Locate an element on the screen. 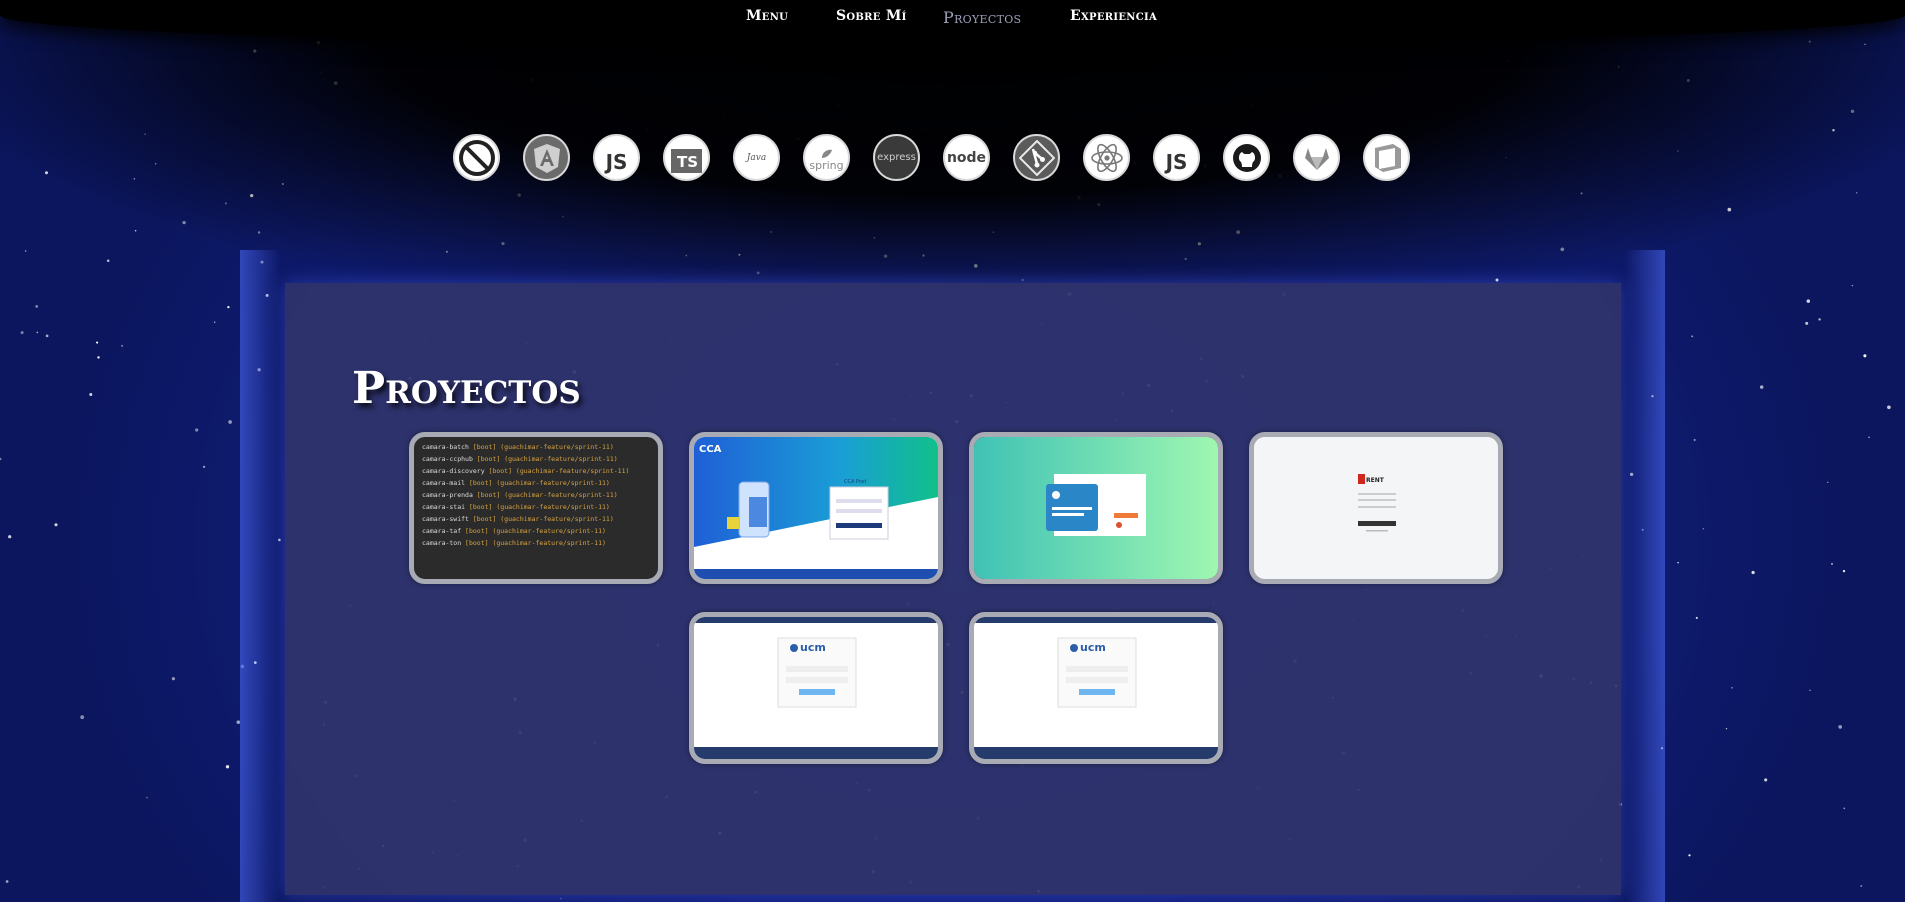 This screenshot has width=1905, height=902. nav-item-experiencia: Experiencia is located at coordinates (1120, 17).